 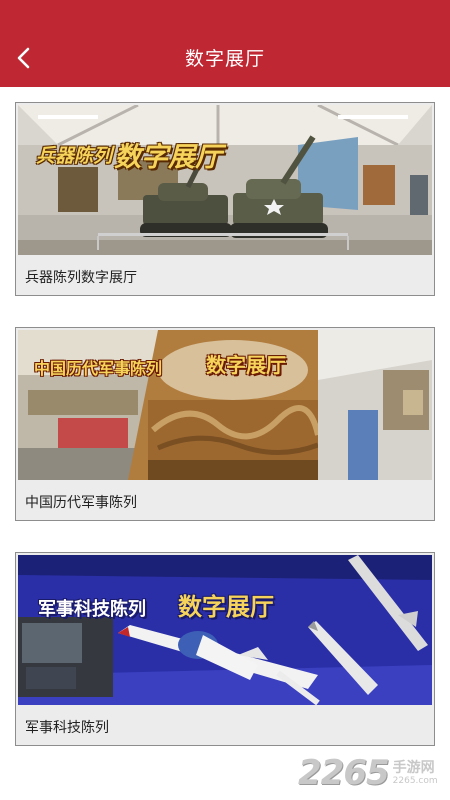 What do you see at coordinates (98, 368) in the screenshot?
I see `overlay-prefix: 中国历代军事陈列` at bounding box center [98, 368].